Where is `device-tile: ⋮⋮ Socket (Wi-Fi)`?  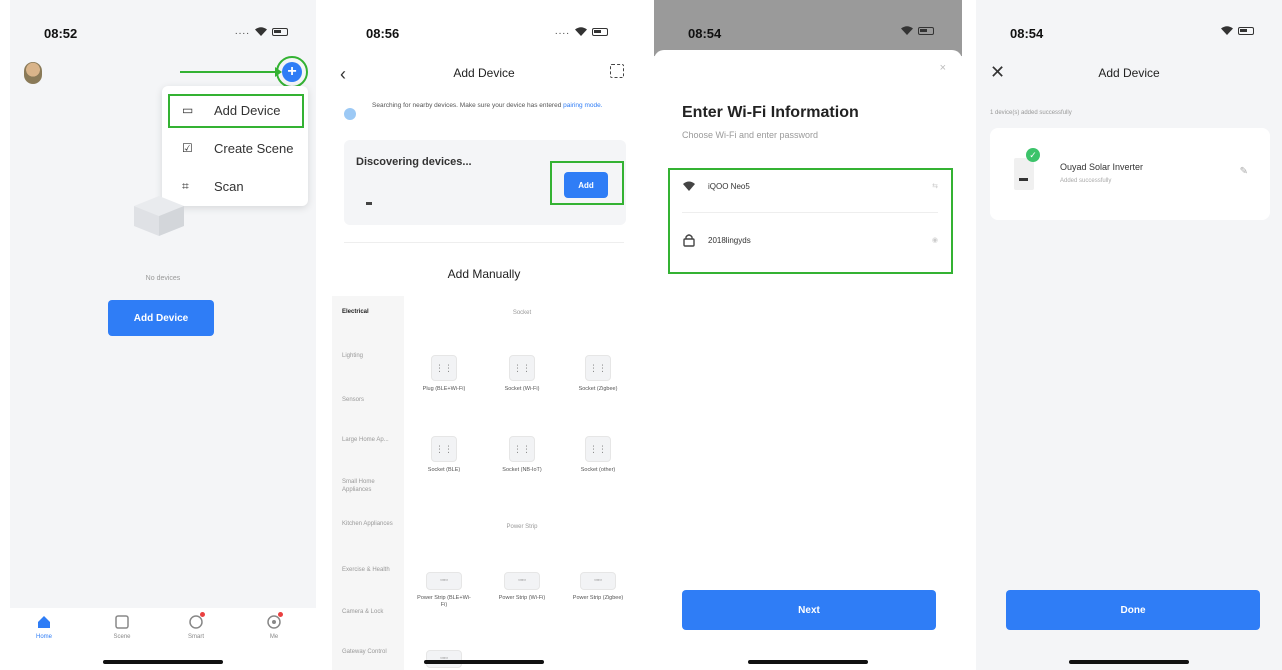 device-tile: ⋮⋮ Socket (Wi-Fi) is located at coordinates (522, 374).